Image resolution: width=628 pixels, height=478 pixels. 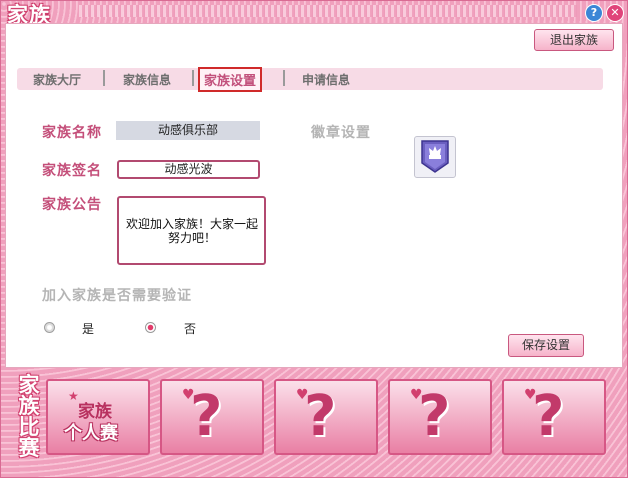 What do you see at coordinates (98, 417) in the screenshot?
I see `family-solo-match-card: ★ 家族 个人赛` at bounding box center [98, 417].